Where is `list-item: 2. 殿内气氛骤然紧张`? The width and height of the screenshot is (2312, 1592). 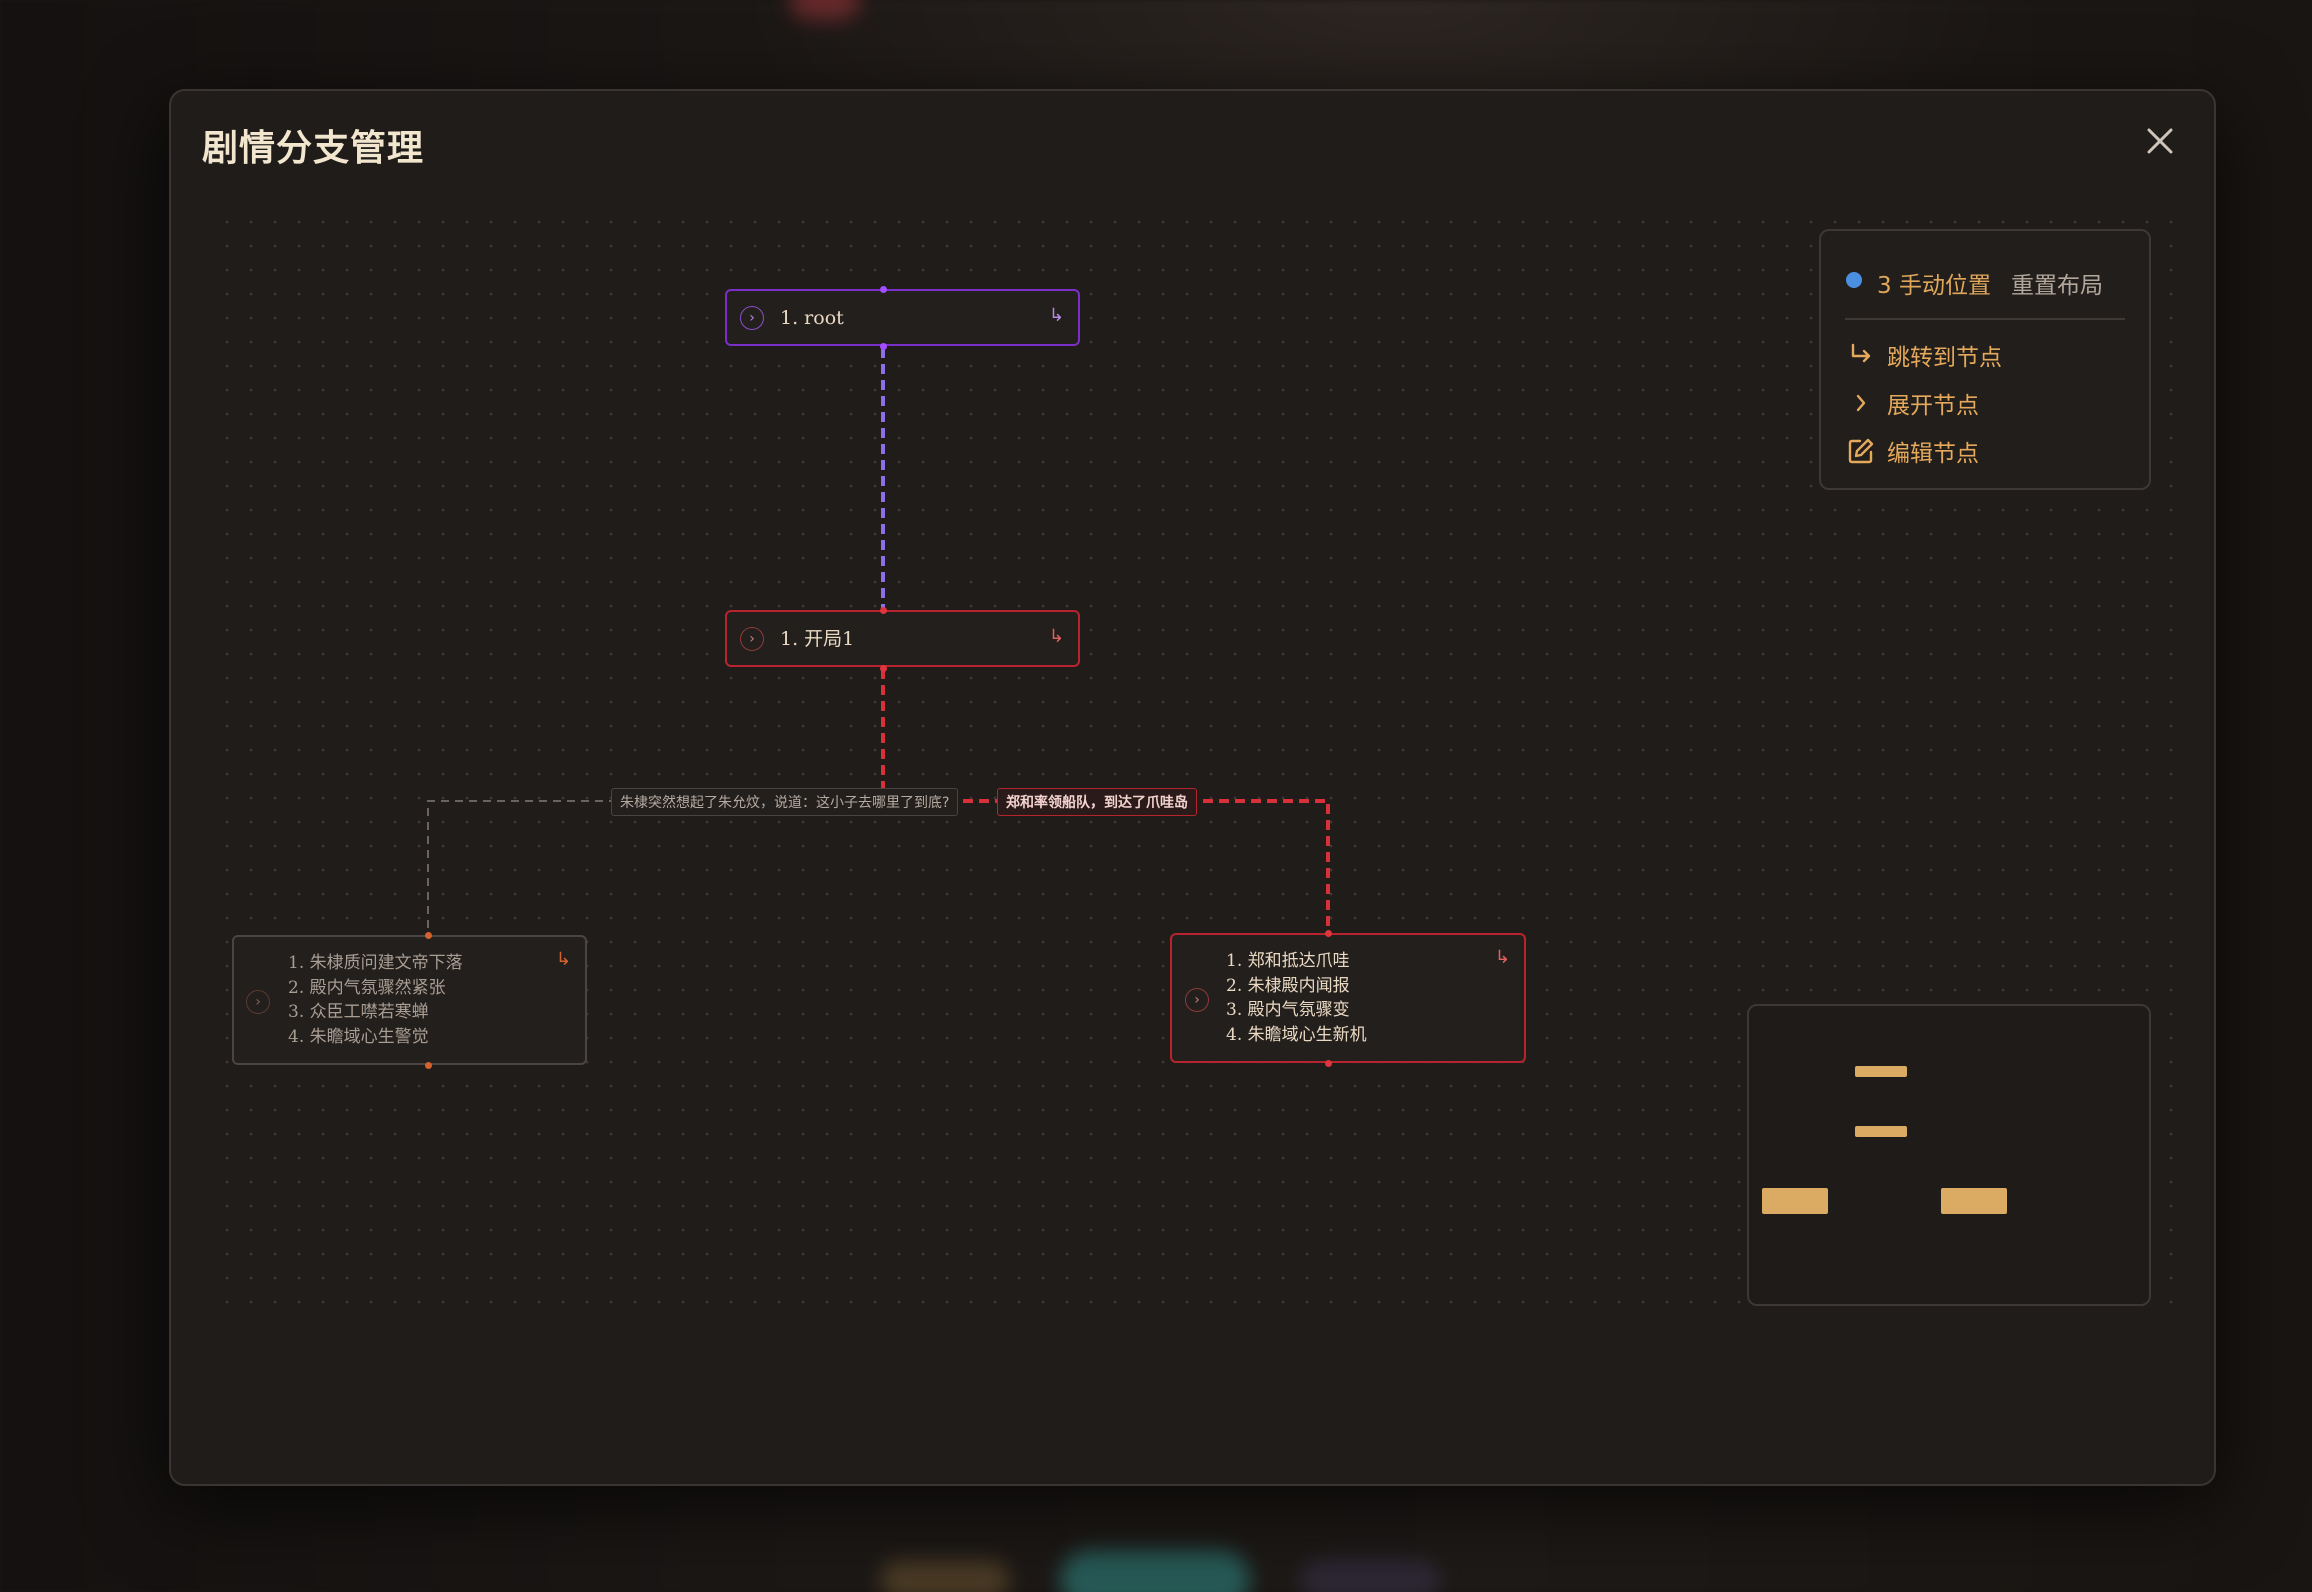
list-item: 2. 殿内气氛骤然紧张 is located at coordinates (367, 987).